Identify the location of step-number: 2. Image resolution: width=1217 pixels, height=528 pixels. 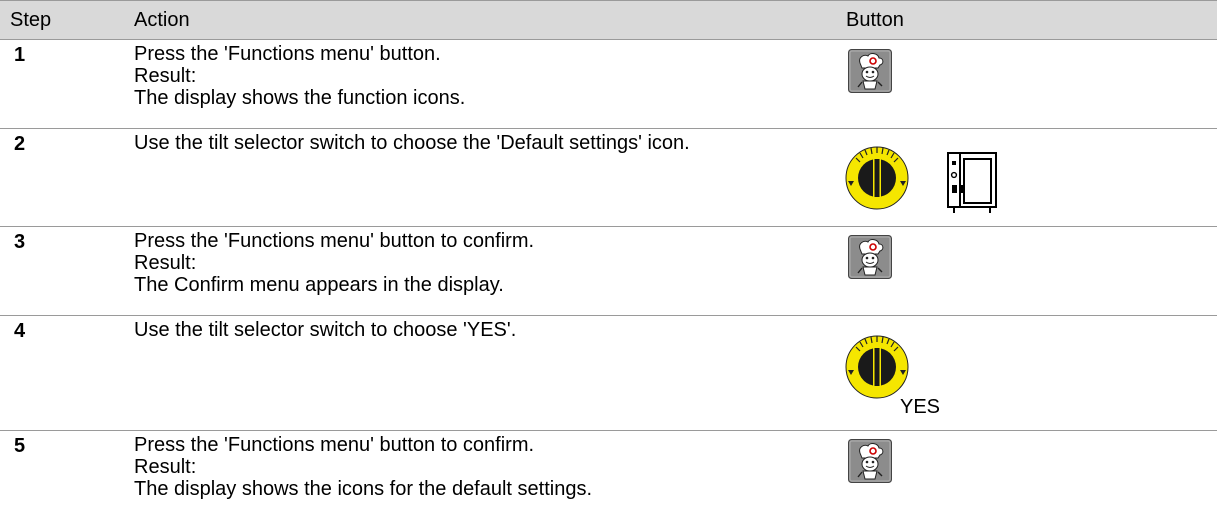
(20, 144).